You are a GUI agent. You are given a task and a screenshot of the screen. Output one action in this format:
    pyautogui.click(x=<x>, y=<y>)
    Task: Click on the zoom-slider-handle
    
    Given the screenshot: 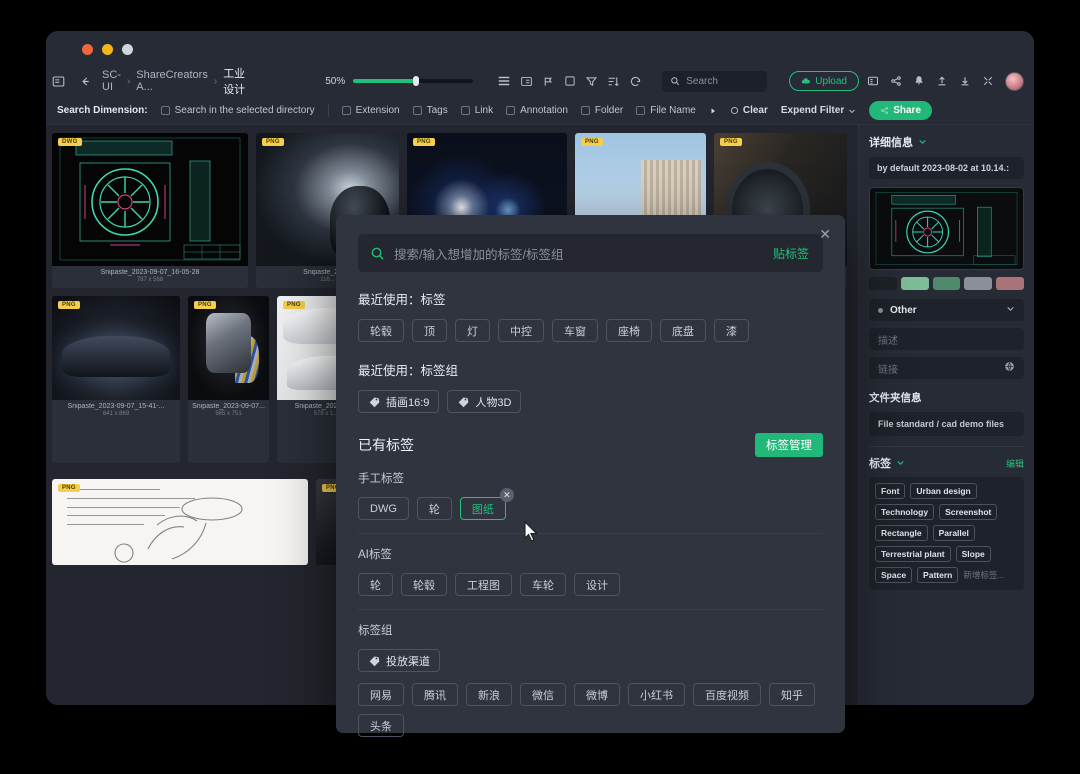 What is the action you would take?
    pyautogui.click(x=416, y=81)
    